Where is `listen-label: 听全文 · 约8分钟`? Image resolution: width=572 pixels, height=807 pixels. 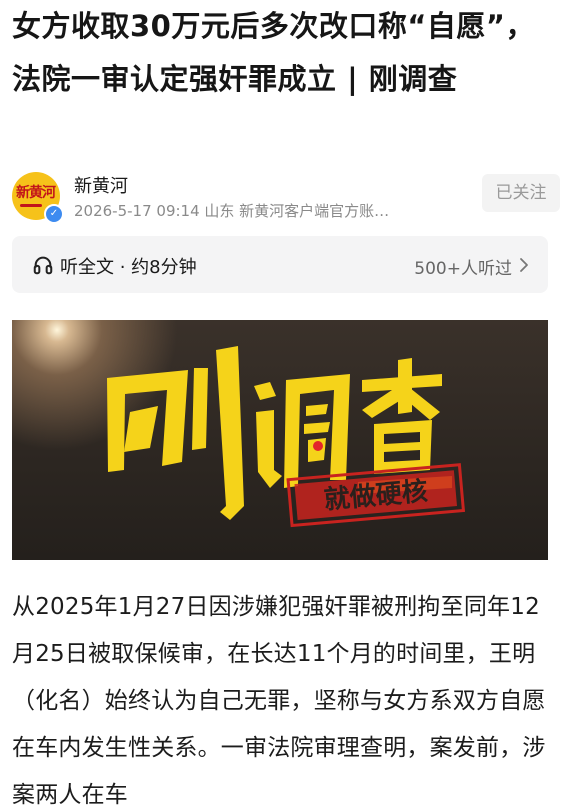
listen-label: 听全文 · 约8分钟 is located at coordinates (128, 267).